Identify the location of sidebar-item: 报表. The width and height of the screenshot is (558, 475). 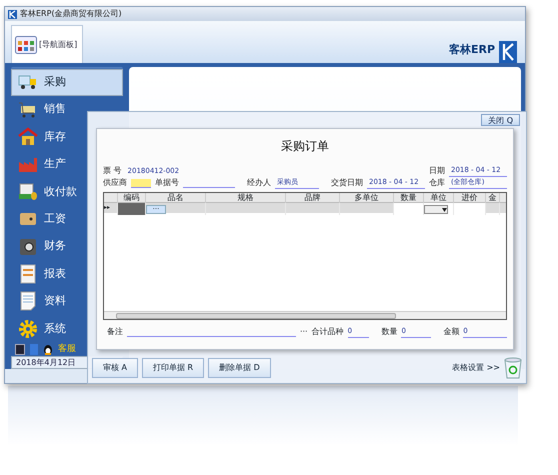
(67, 274).